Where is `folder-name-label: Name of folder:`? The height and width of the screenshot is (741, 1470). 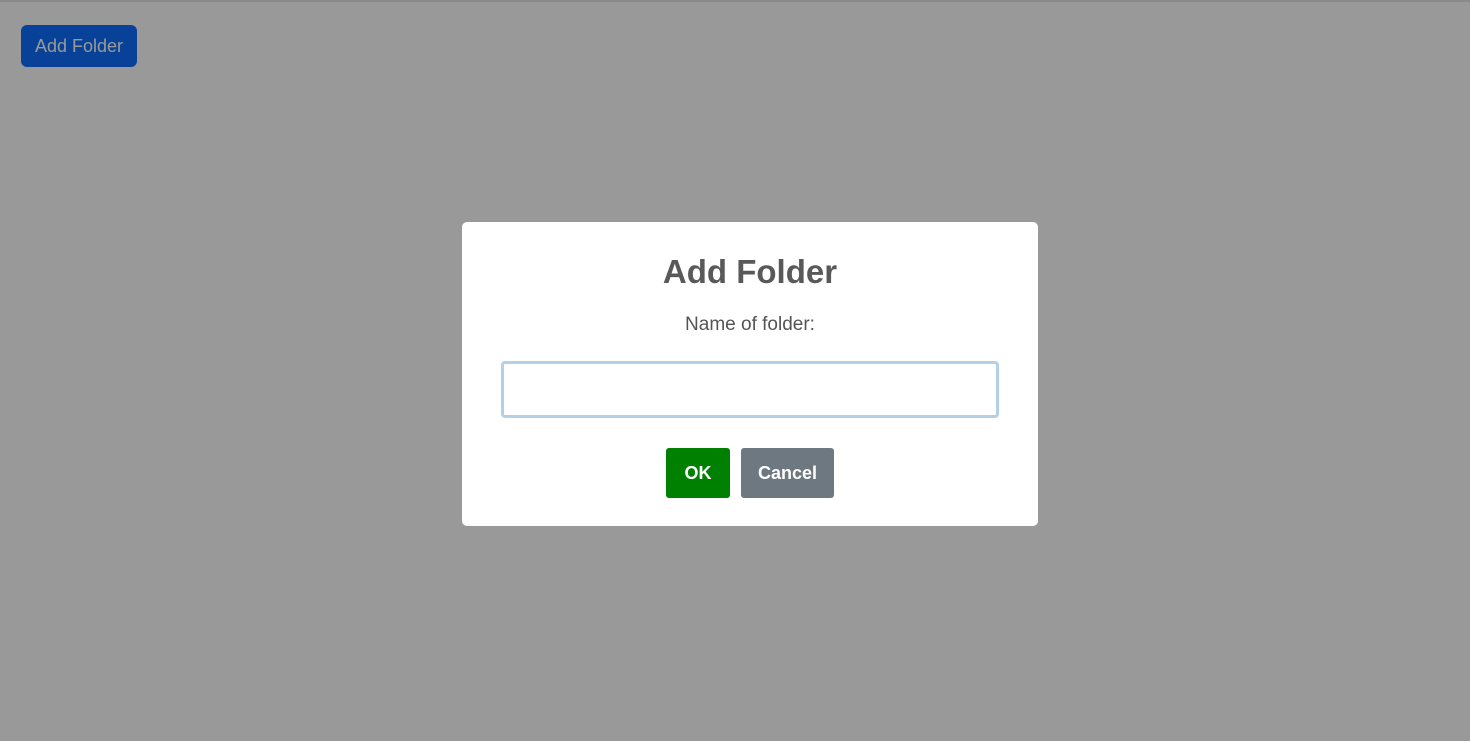
folder-name-label: Name of folder: is located at coordinates (750, 324).